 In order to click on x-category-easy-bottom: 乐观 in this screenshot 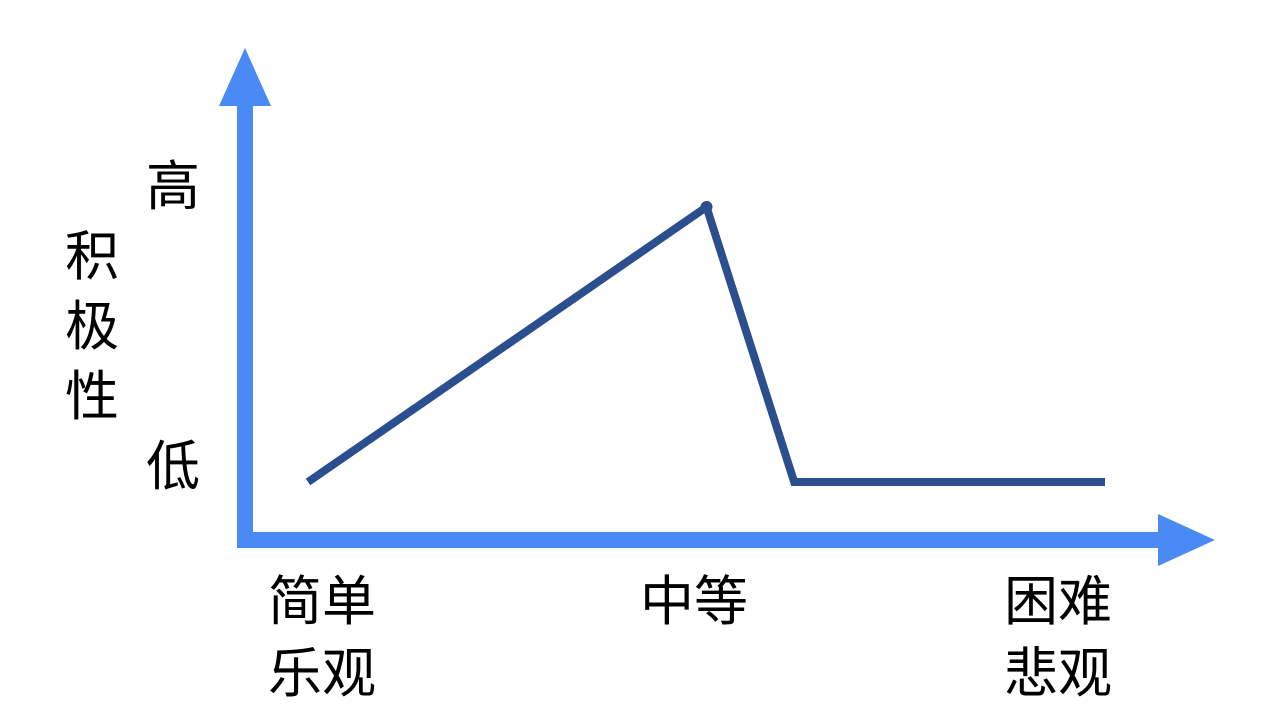, I will do `click(322, 673)`.